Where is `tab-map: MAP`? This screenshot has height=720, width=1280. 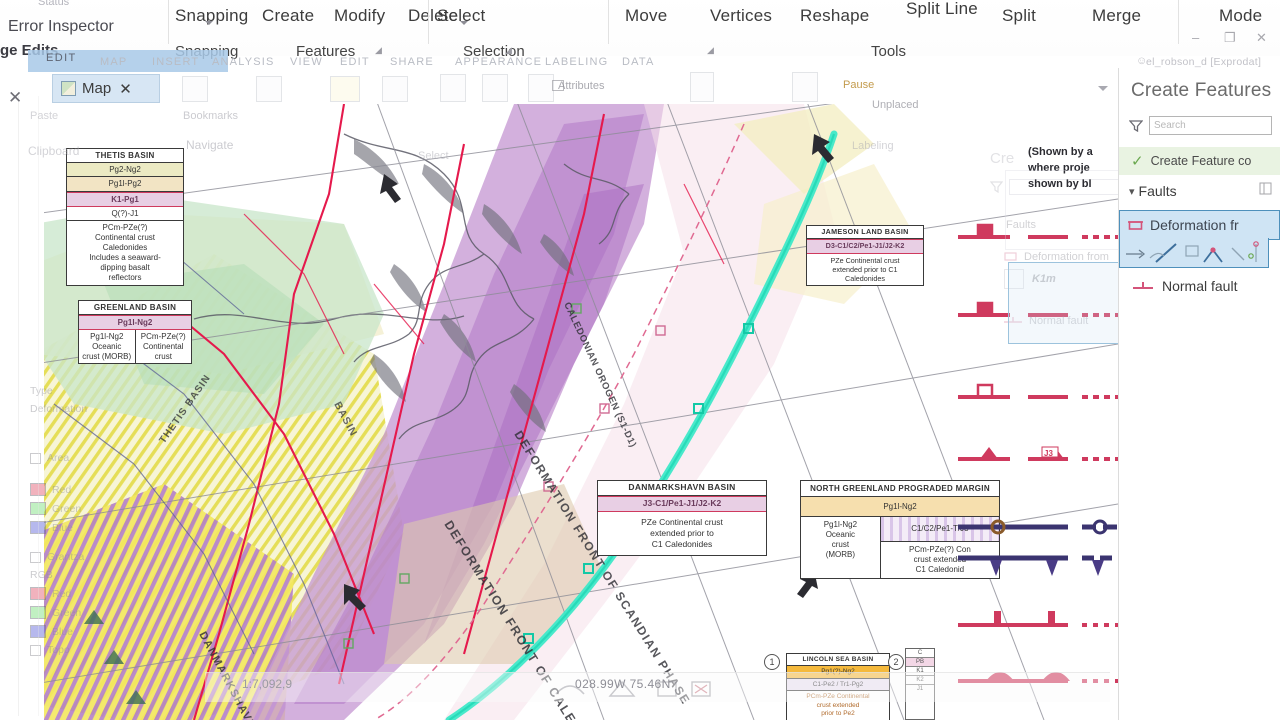
tab-map: MAP is located at coordinates (113, 62).